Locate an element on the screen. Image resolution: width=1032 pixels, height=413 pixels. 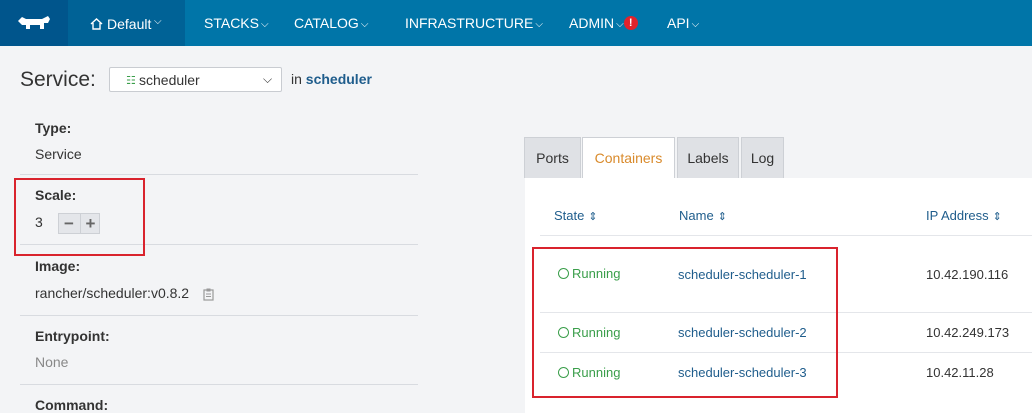
nav-infrastructure: INFRASTRUCTURE ⌵ is located at coordinates (474, 23).